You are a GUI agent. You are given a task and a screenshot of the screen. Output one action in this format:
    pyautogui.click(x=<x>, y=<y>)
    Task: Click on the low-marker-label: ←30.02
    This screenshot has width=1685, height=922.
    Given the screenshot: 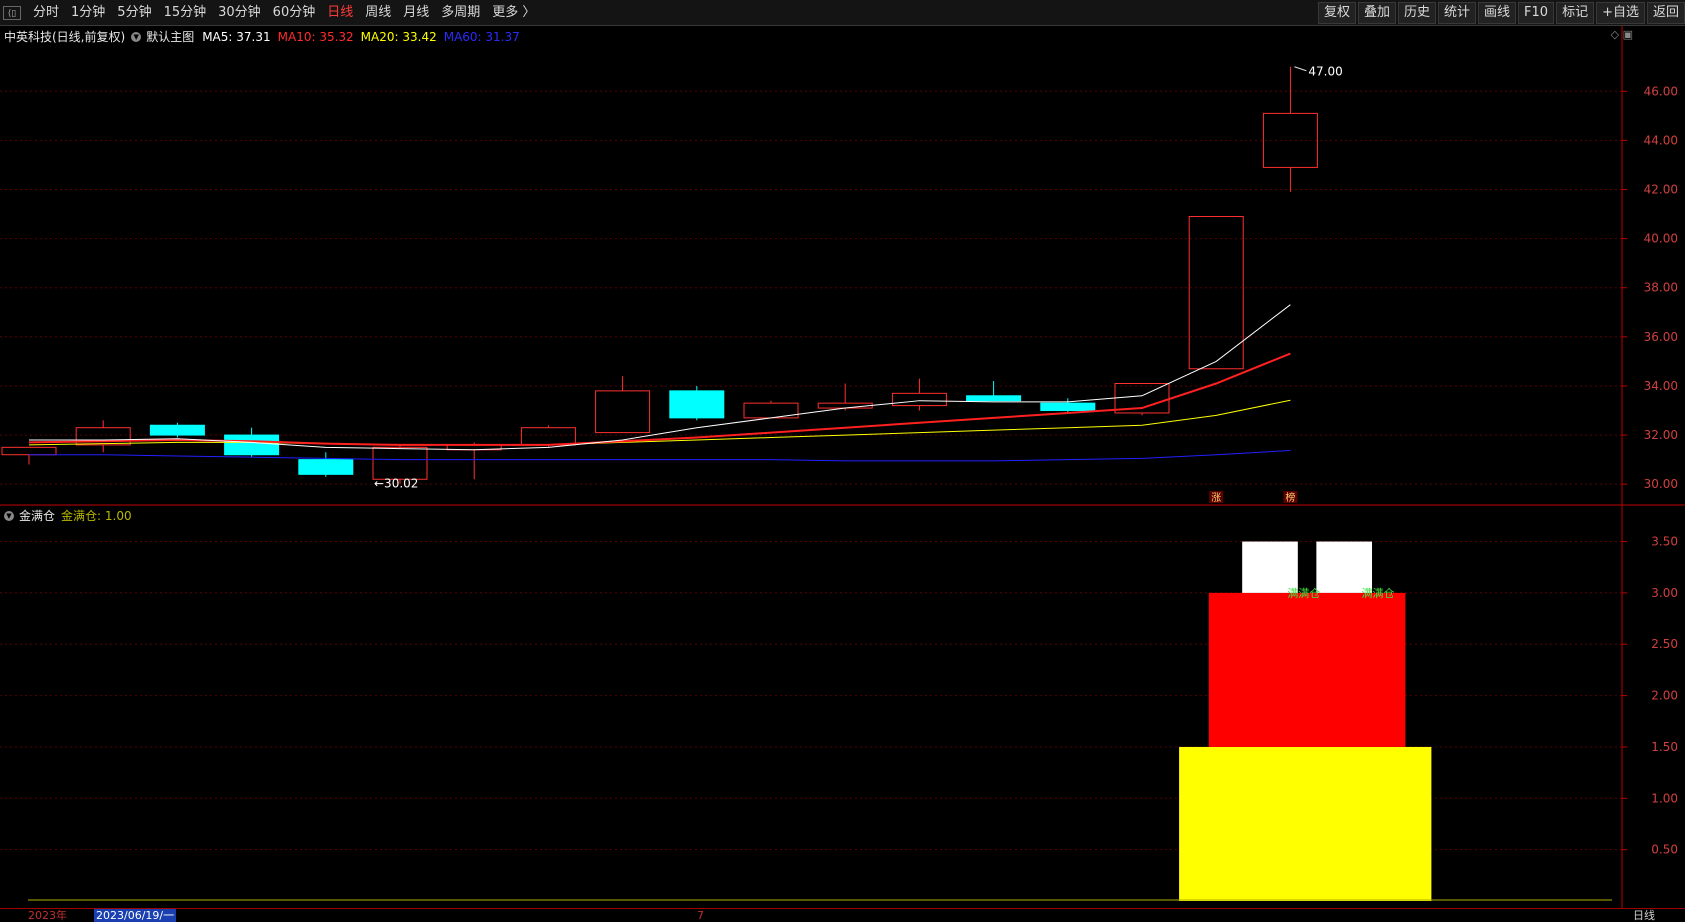 What is the action you would take?
    pyautogui.click(x=396, y=484)
    